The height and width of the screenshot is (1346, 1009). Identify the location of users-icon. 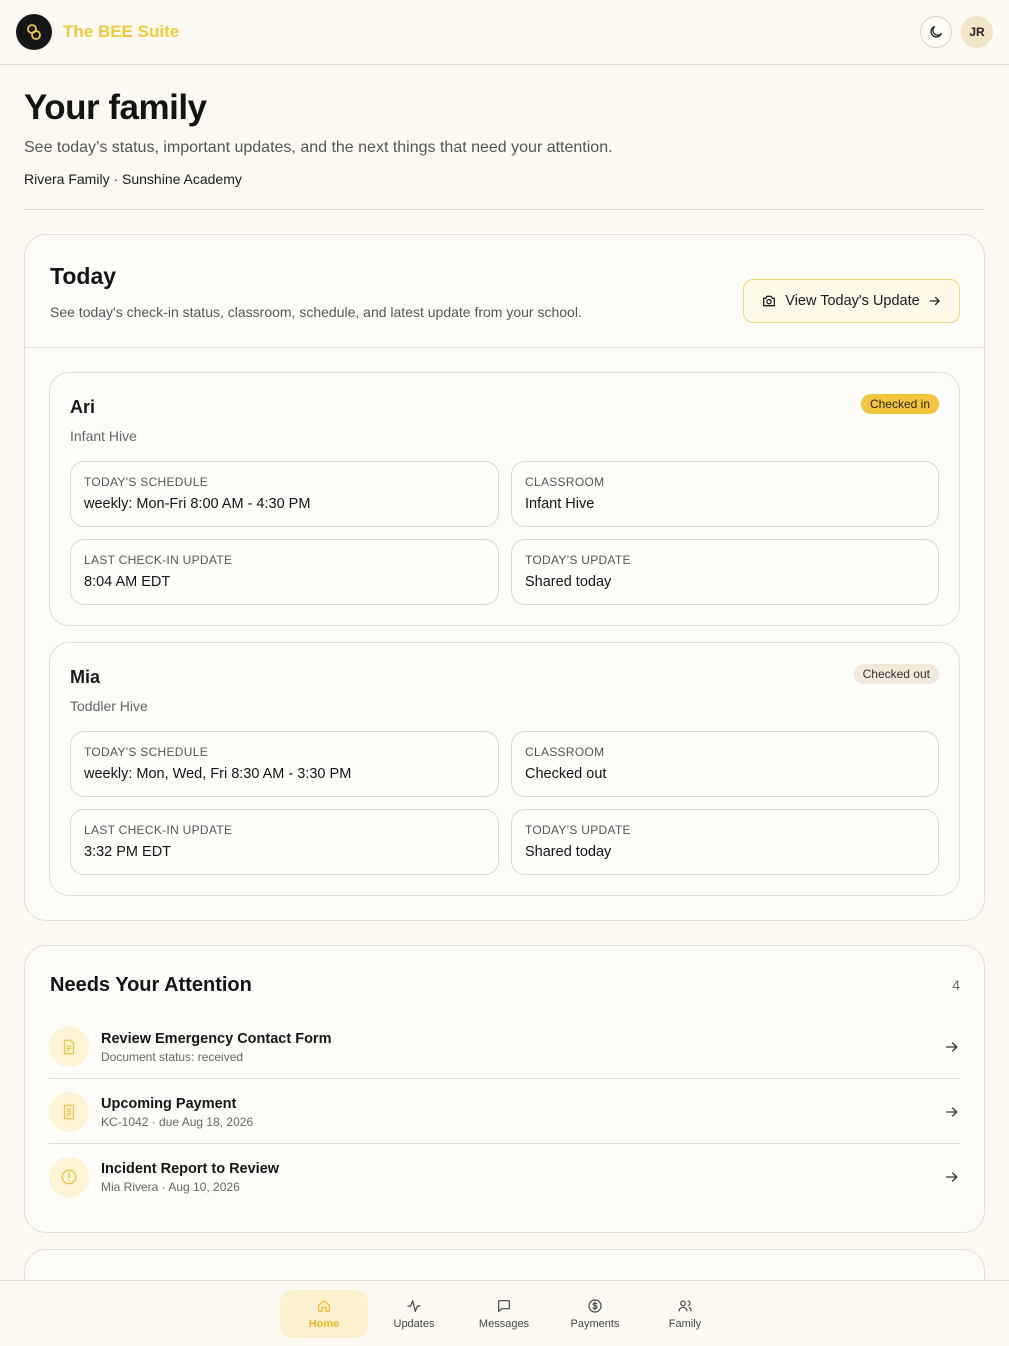
(685, 1306).